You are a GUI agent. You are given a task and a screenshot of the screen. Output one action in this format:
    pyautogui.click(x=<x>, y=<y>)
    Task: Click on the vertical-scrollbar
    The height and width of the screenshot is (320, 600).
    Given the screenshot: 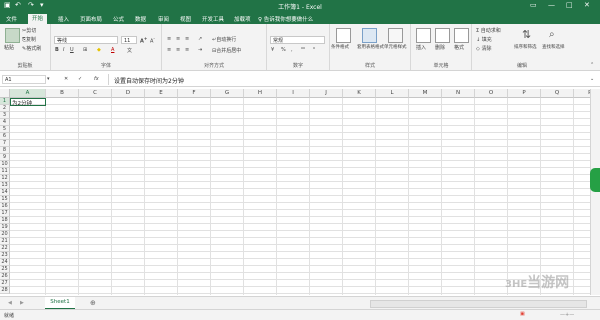 What is the action you would take?
    pyautogui.click(x=595, y=192)
    